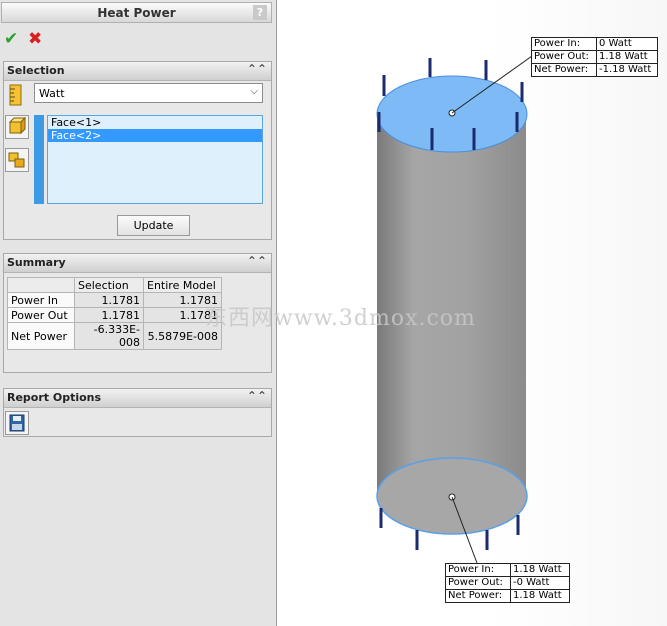  Describe the element at coordinates (260, 12) in the screenshot. I see `help-icon: ?` at that location.